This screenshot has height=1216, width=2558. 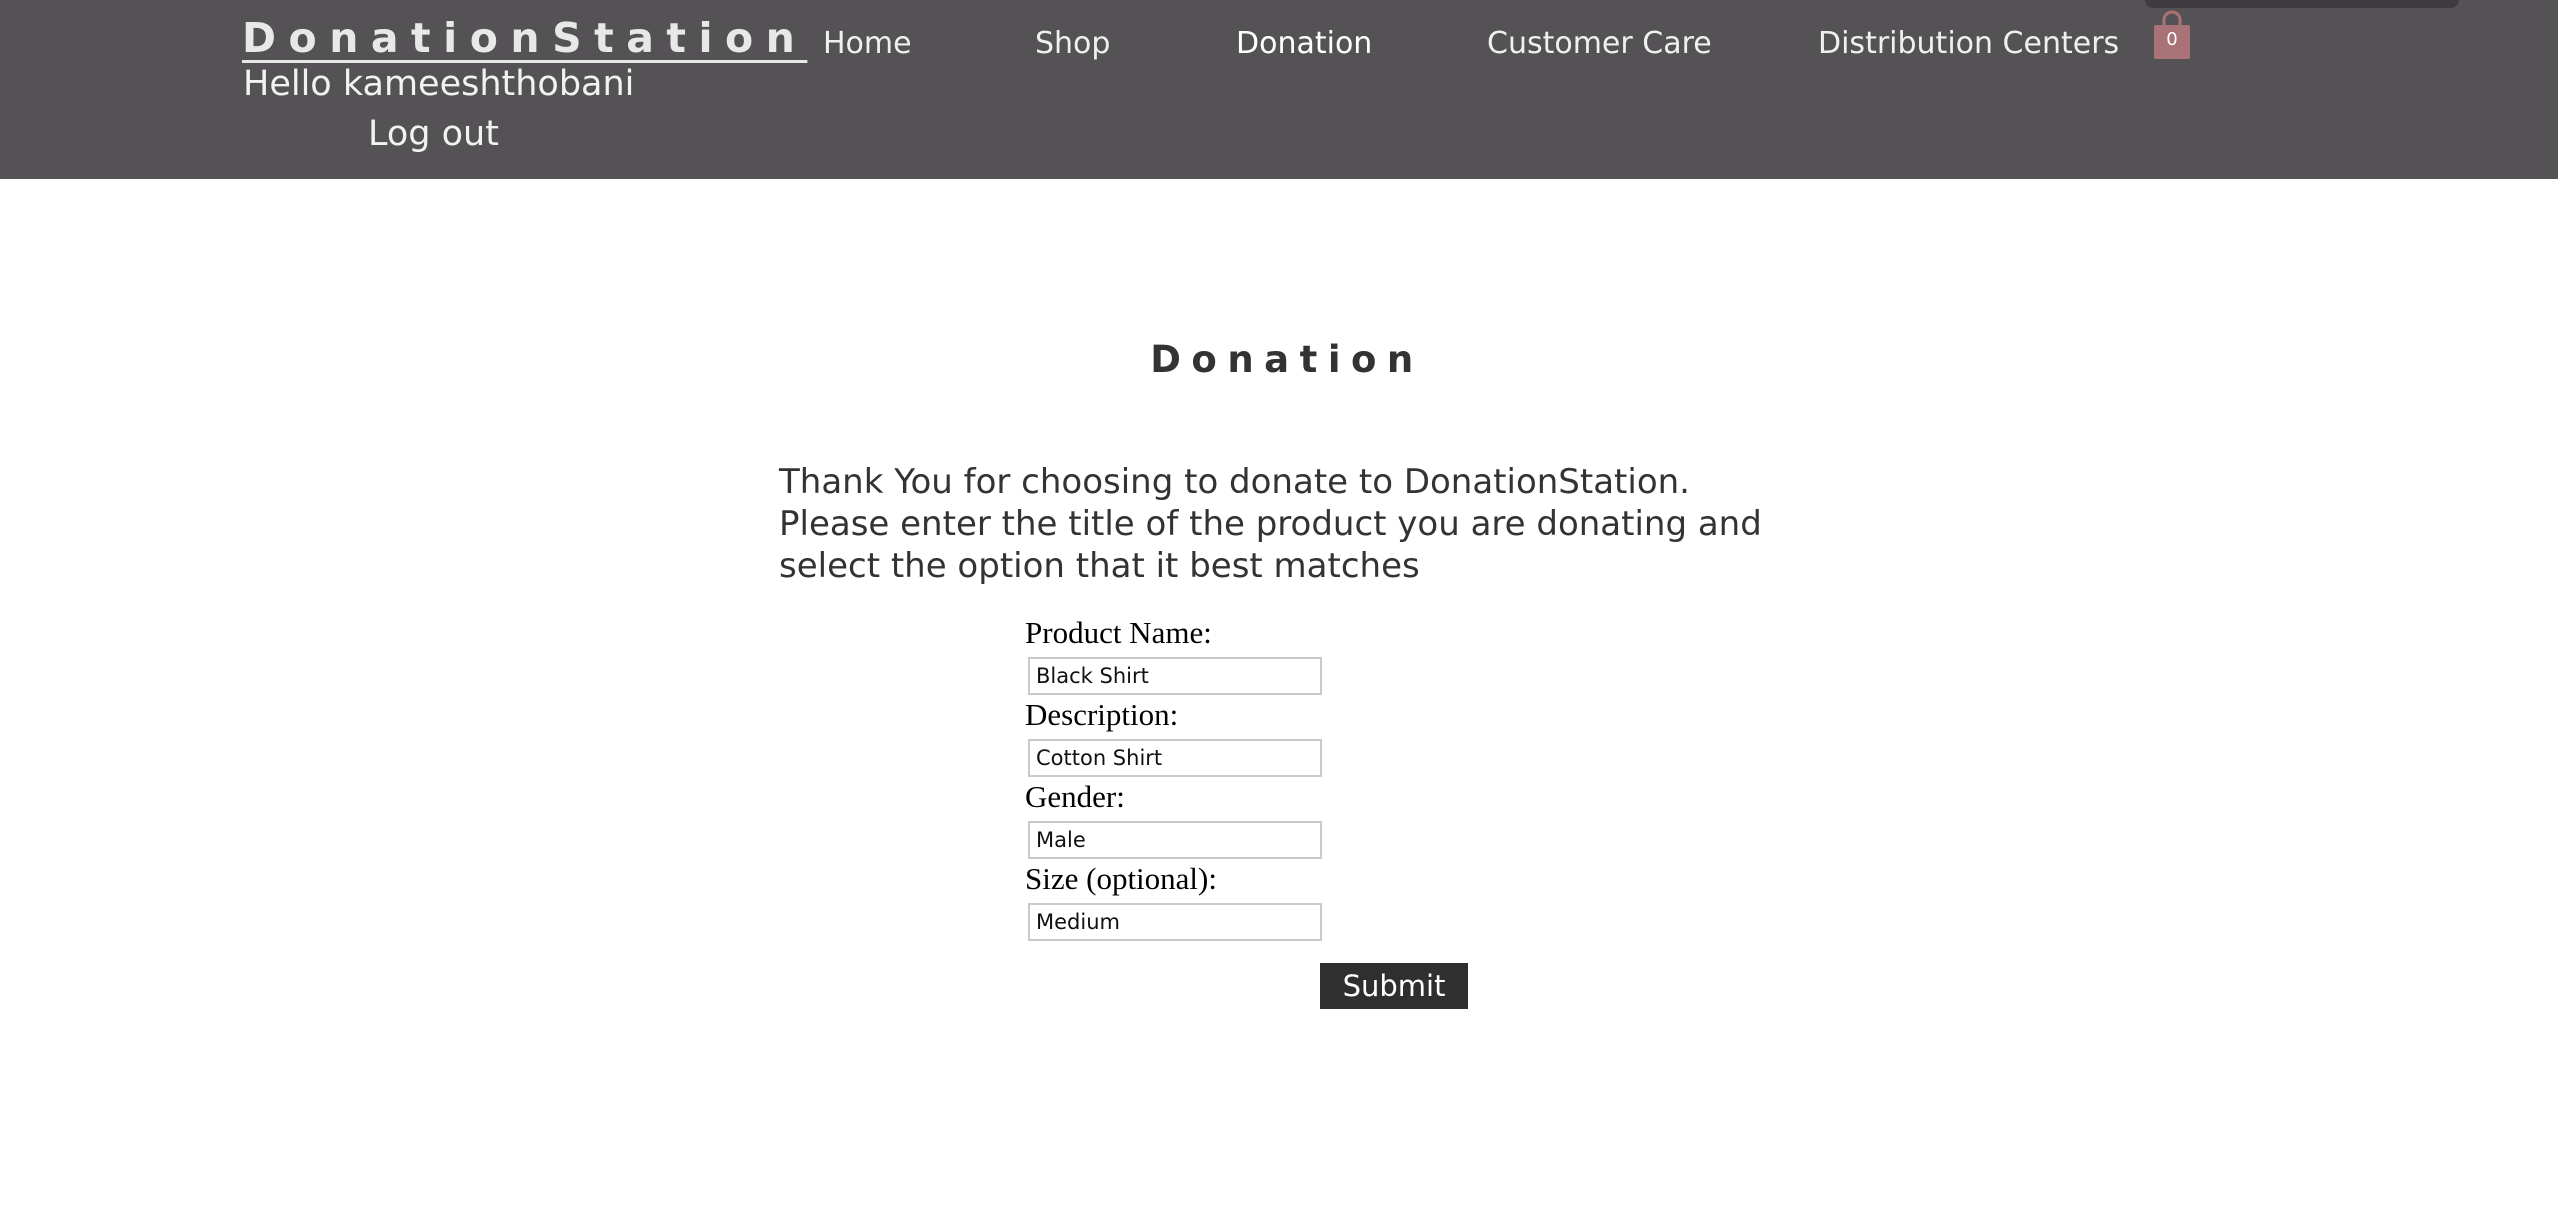 I want to click on gender-input, so click(x=1175, y=840).